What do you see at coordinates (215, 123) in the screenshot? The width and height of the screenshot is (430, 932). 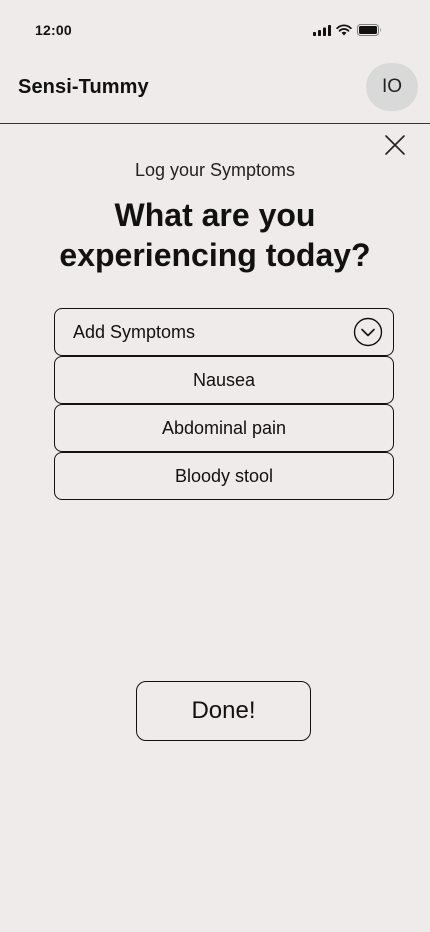 I see `header-divider` at bounding box center [215, 123].